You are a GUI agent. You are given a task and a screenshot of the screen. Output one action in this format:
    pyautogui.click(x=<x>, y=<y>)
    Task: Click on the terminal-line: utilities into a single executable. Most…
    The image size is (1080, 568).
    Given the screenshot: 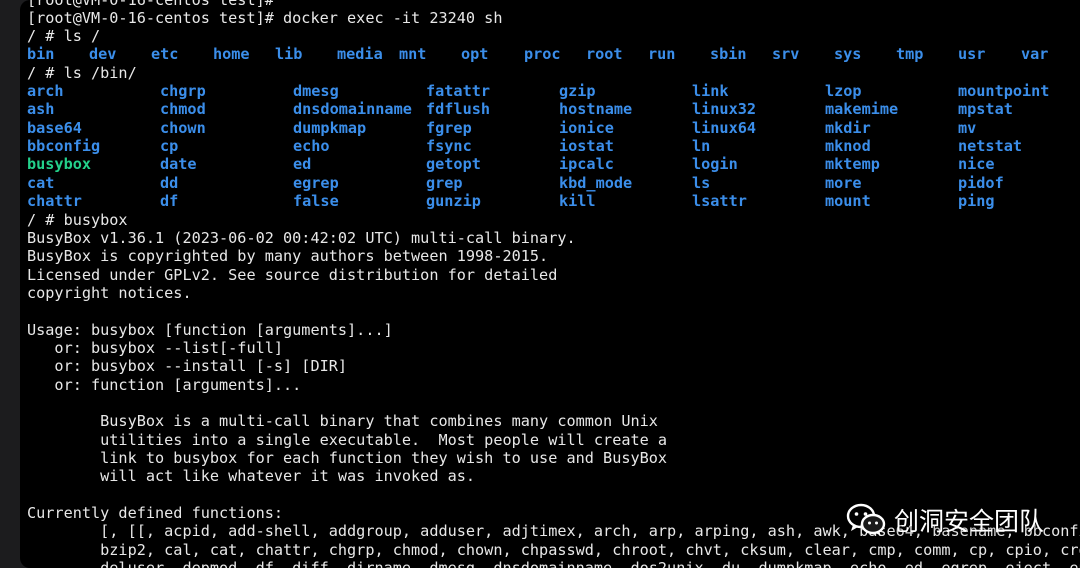 What is the action you would take?
    pyautogui.click(x=347, y=440)
    